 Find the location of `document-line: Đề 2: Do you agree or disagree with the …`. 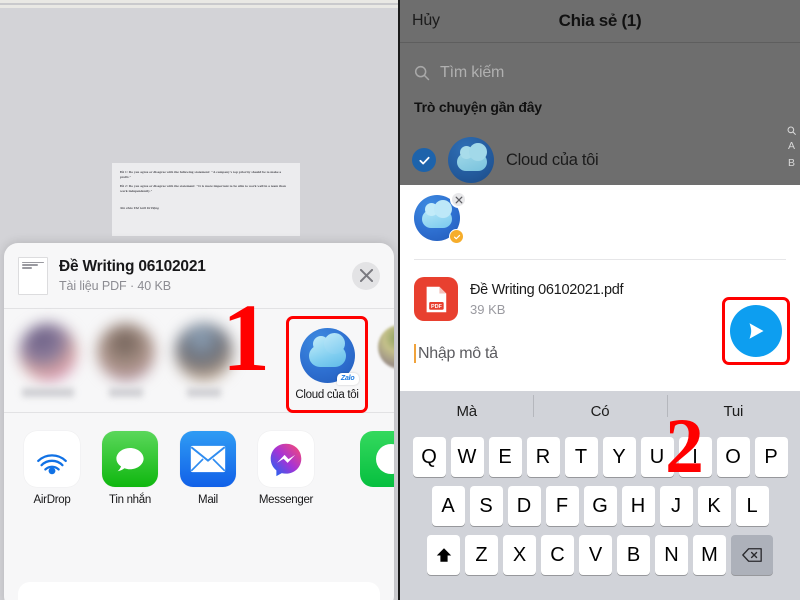

document-line: Đề 2: Do you agree or disagree with the … is located at coordinates (203, 188).